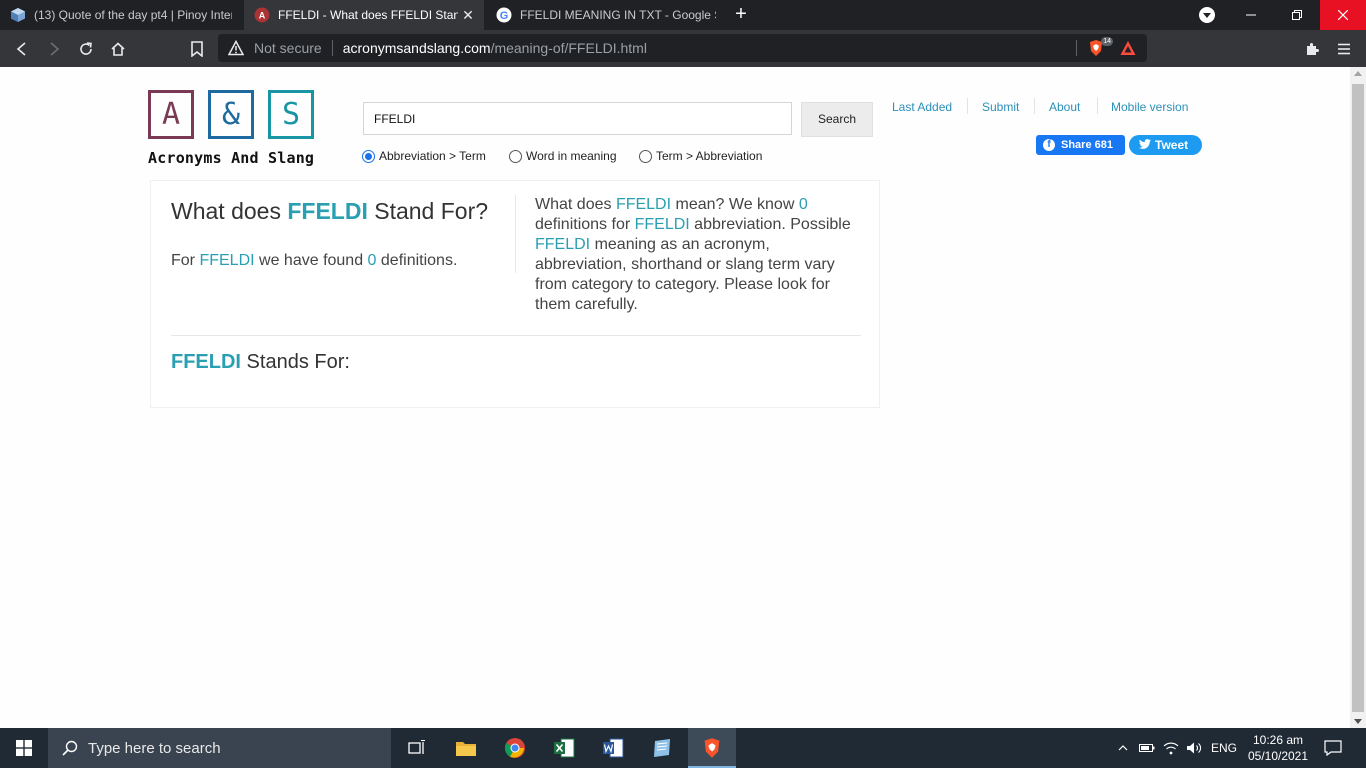 The height and width of the screenshot is (768, 1366). What do you see at coordinates (86, 49) in the screenshot?
I see `reload-icon` at bounding box center [86, 49].